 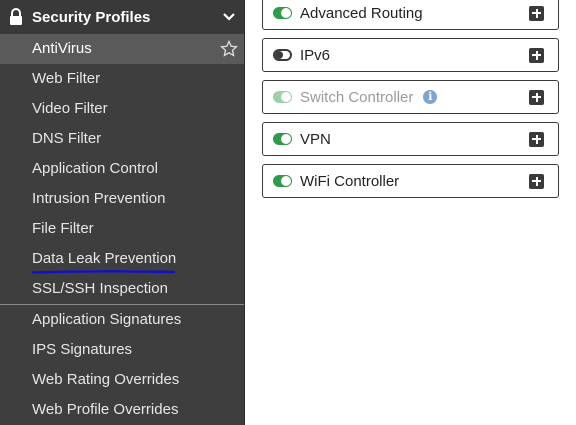 I want to click on feature-label: Switch Controller, so click(x=357, y=97).